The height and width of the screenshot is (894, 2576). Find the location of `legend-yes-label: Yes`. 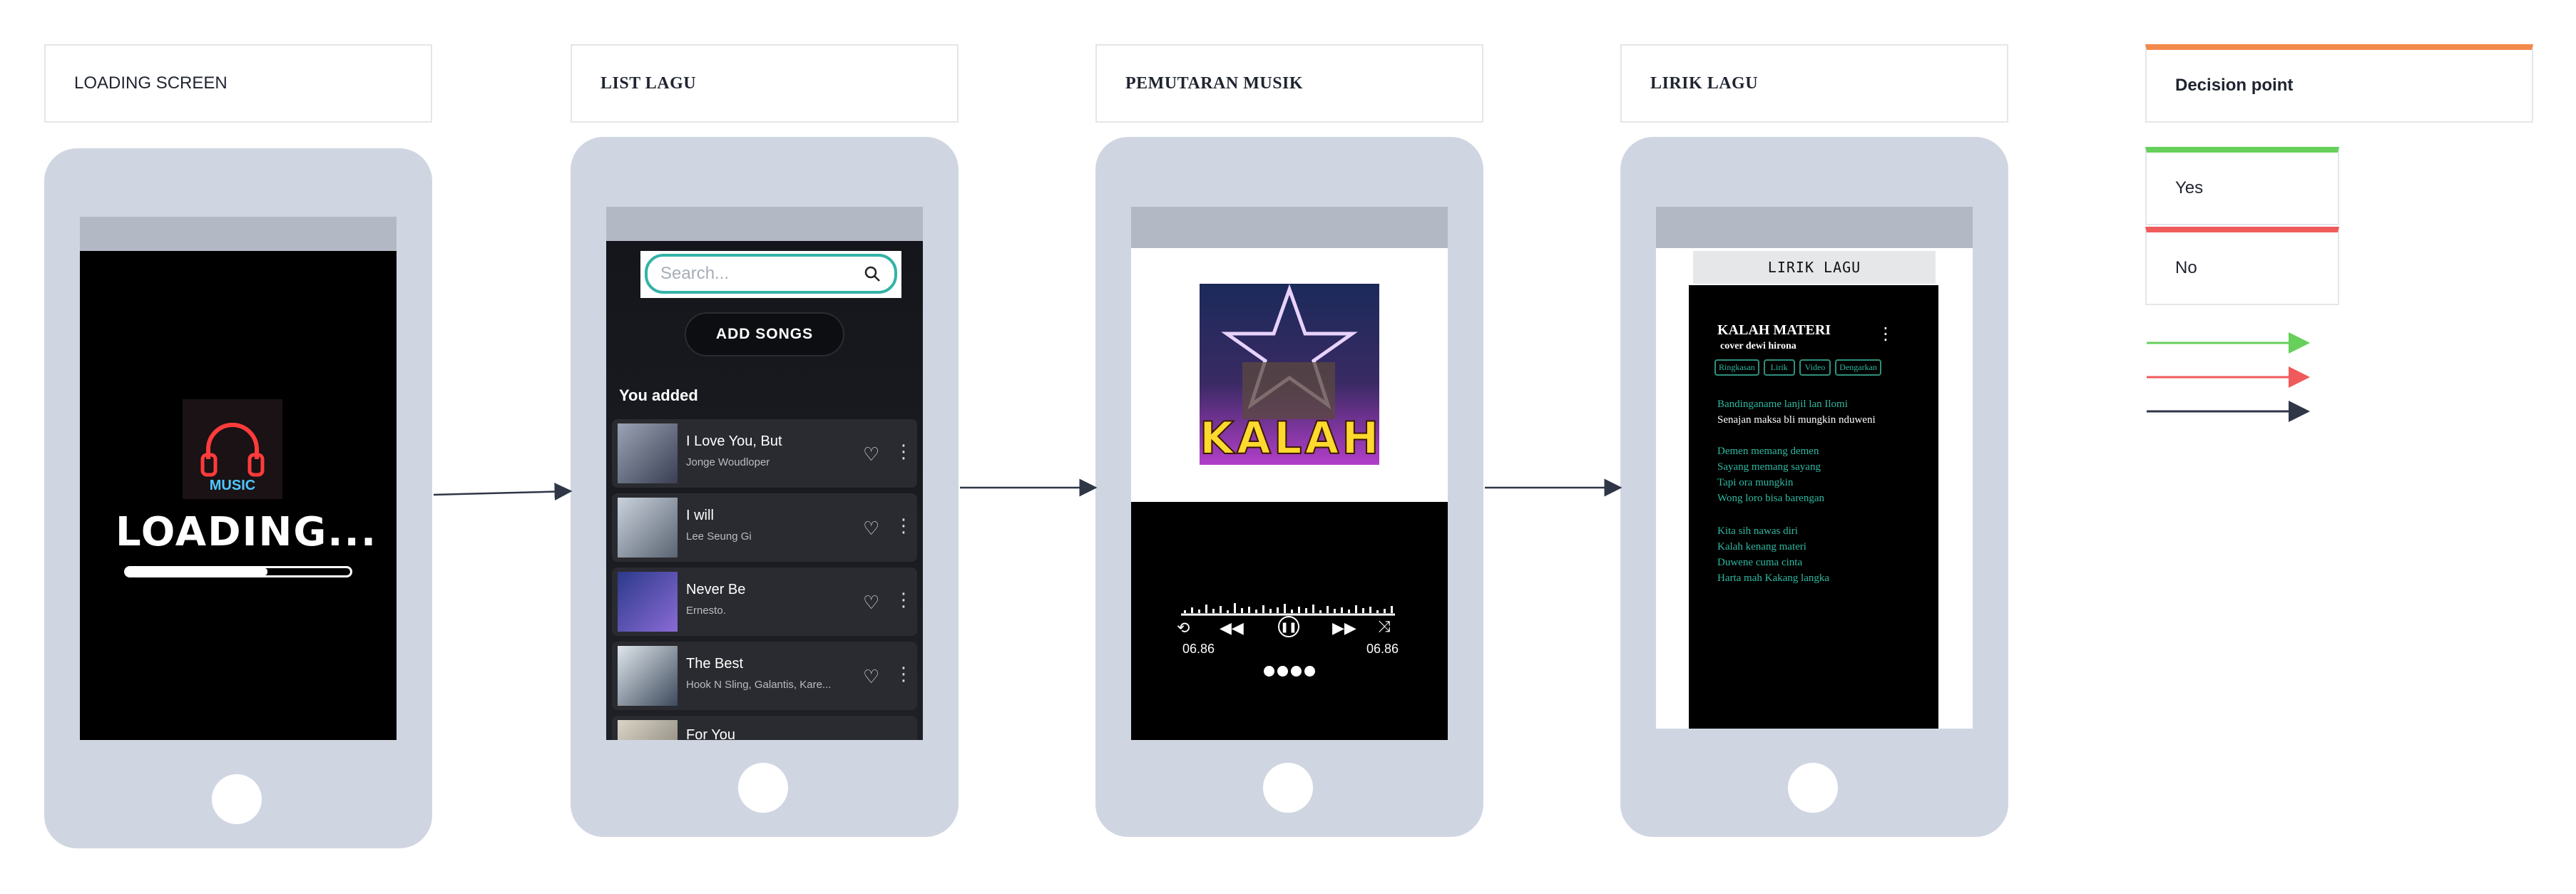

legend-yes-label: Yes is located at coordinates (2189, 187).